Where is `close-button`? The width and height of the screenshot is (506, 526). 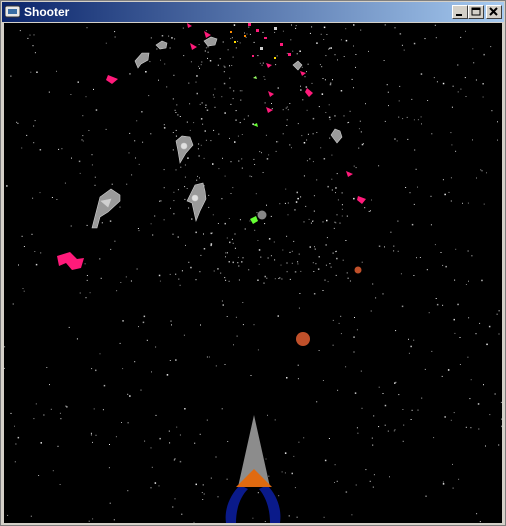
close-button is located at coordinates (494, 12).